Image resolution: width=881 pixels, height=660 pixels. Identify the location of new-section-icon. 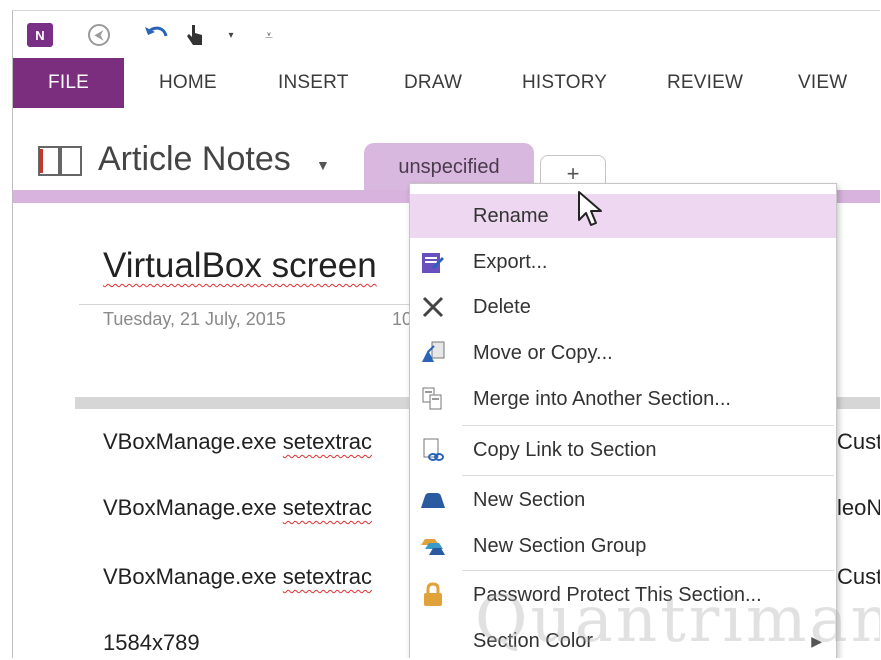
(433, 500).